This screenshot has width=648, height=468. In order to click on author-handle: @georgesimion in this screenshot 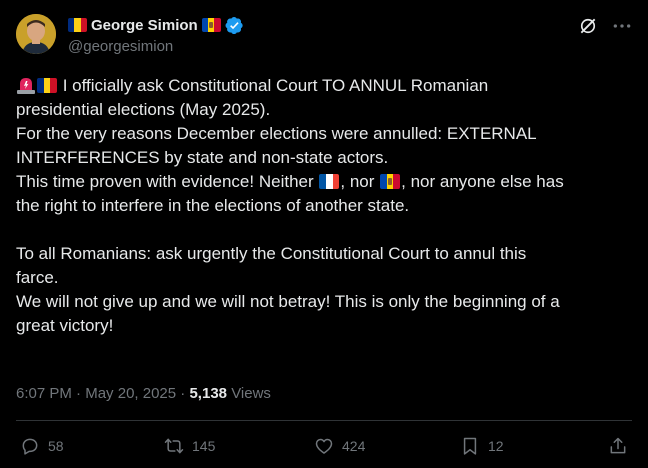, I will do `click(120, 46)`.